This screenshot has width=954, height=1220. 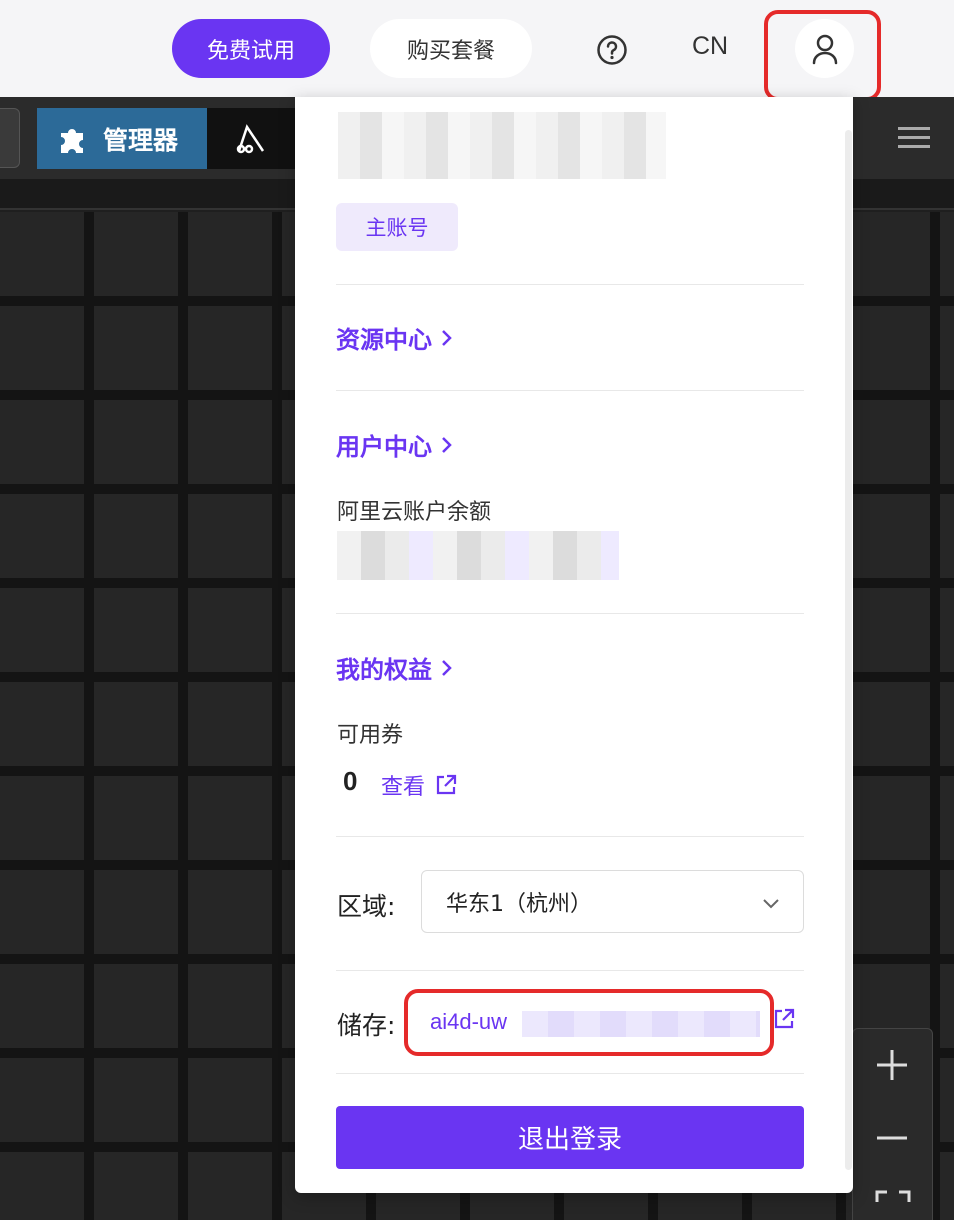 What do you see at coordinates (384, 447) in the screenshot?
I see `user-center-label: 用户中心` at bounding box center [384, 447].